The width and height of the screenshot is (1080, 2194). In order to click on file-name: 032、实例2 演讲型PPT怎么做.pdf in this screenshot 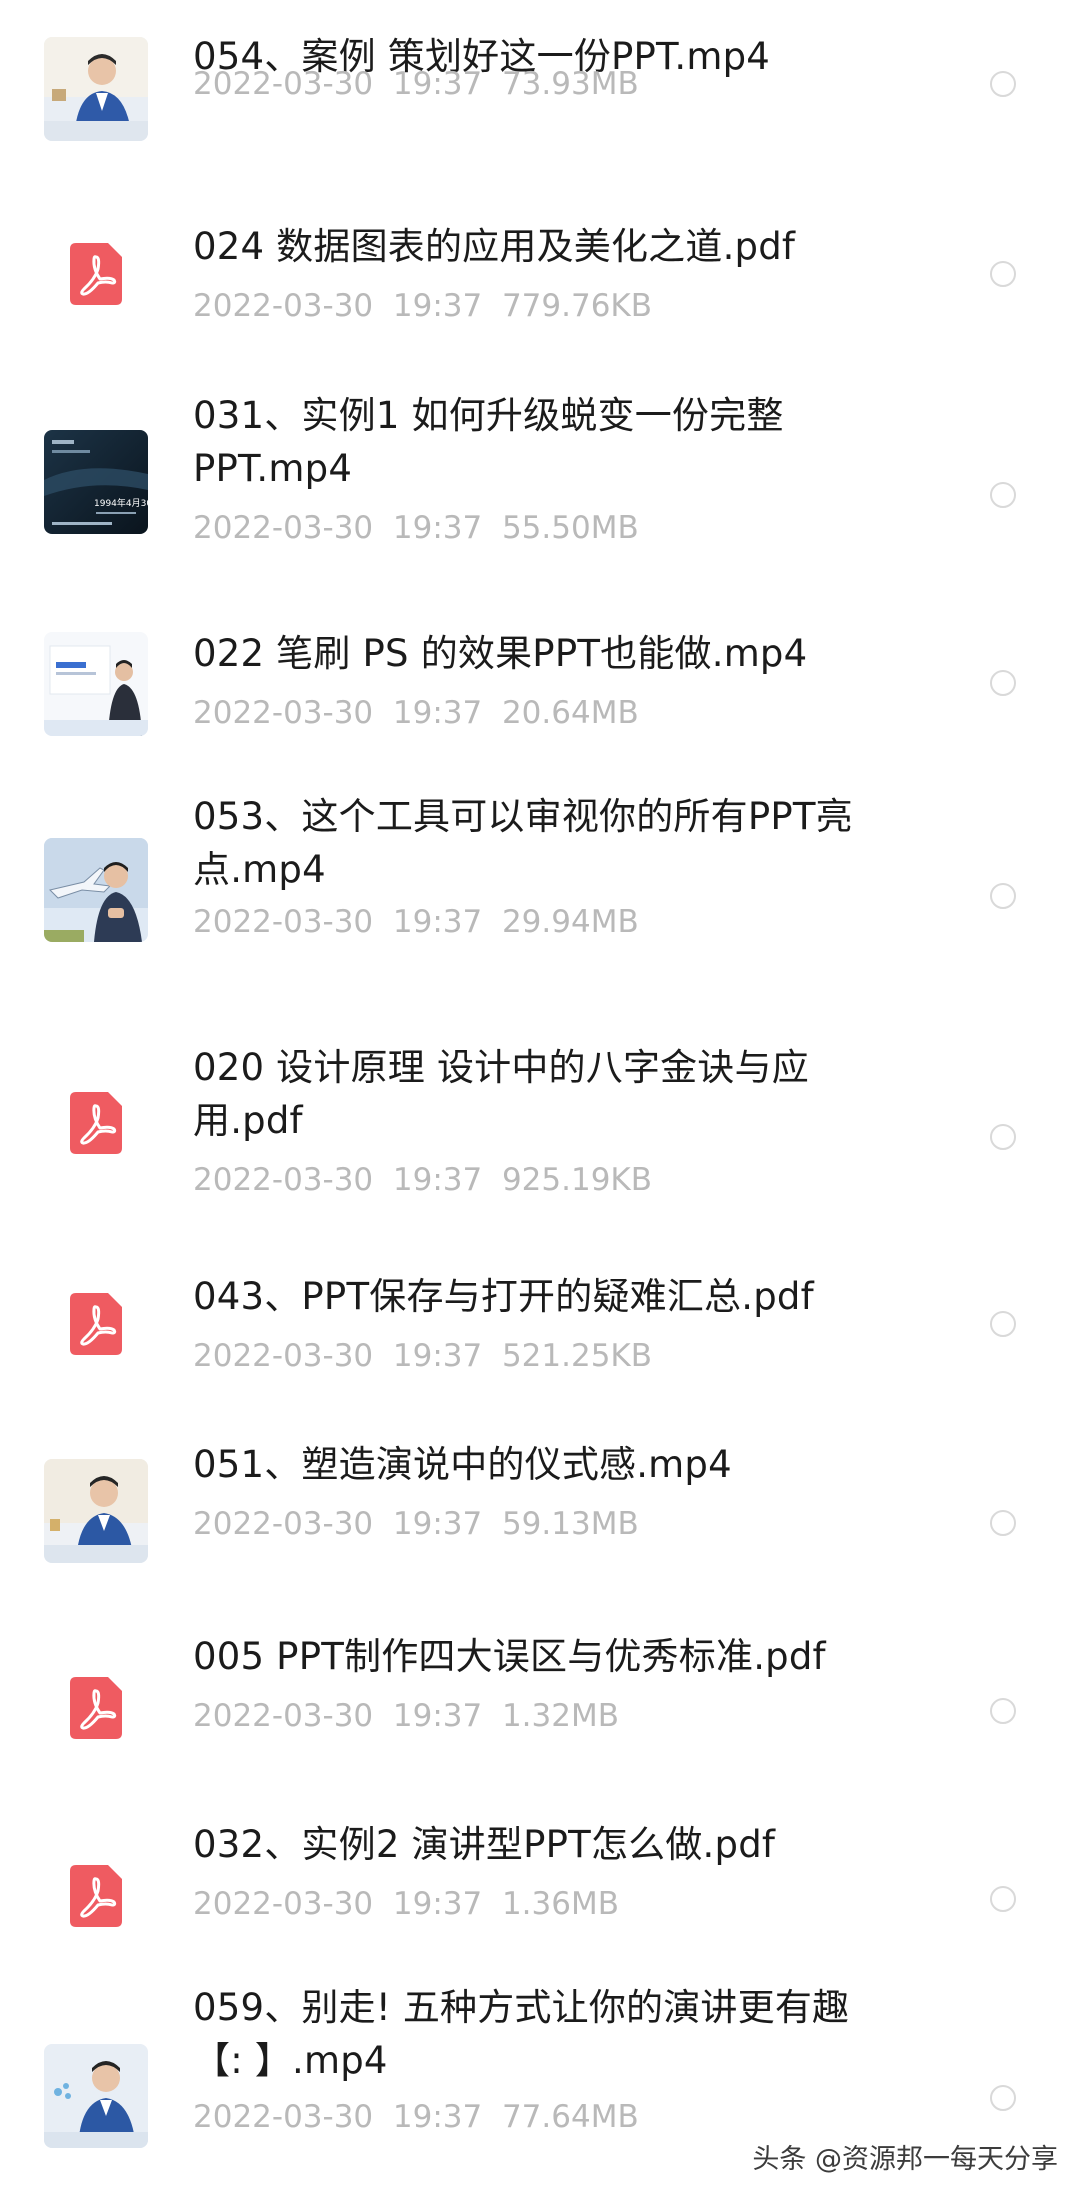, I will do `click(484, 1844)`.